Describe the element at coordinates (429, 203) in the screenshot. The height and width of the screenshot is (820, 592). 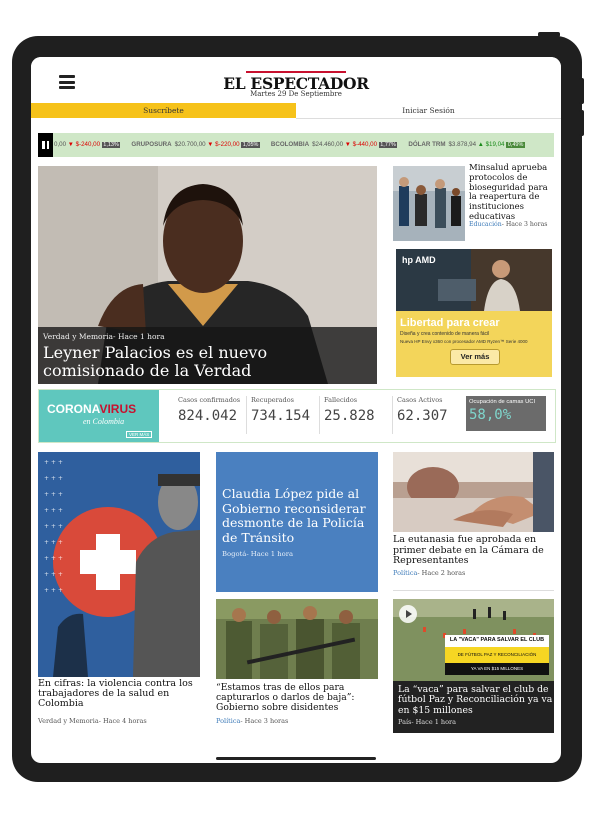
I see `side-article-image` at that location.